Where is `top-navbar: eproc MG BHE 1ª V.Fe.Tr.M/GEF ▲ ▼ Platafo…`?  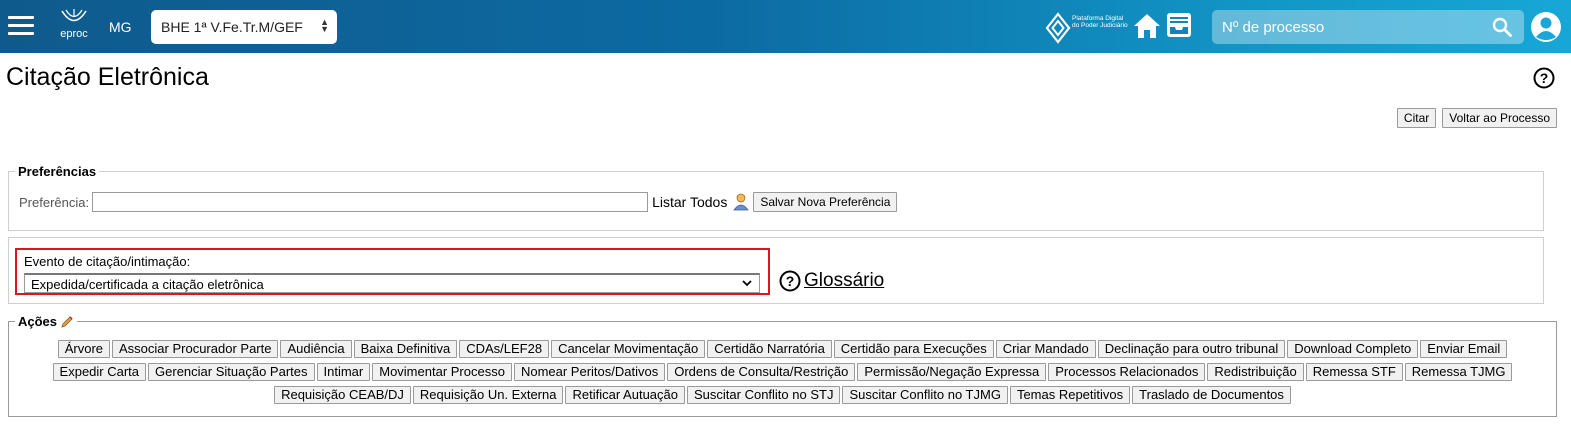 top-navbar: eproc MG BHE 1ª V.Fe.Tr.M/GEF ▲ ▼ Platafo… is located at coordinates (785, 26).